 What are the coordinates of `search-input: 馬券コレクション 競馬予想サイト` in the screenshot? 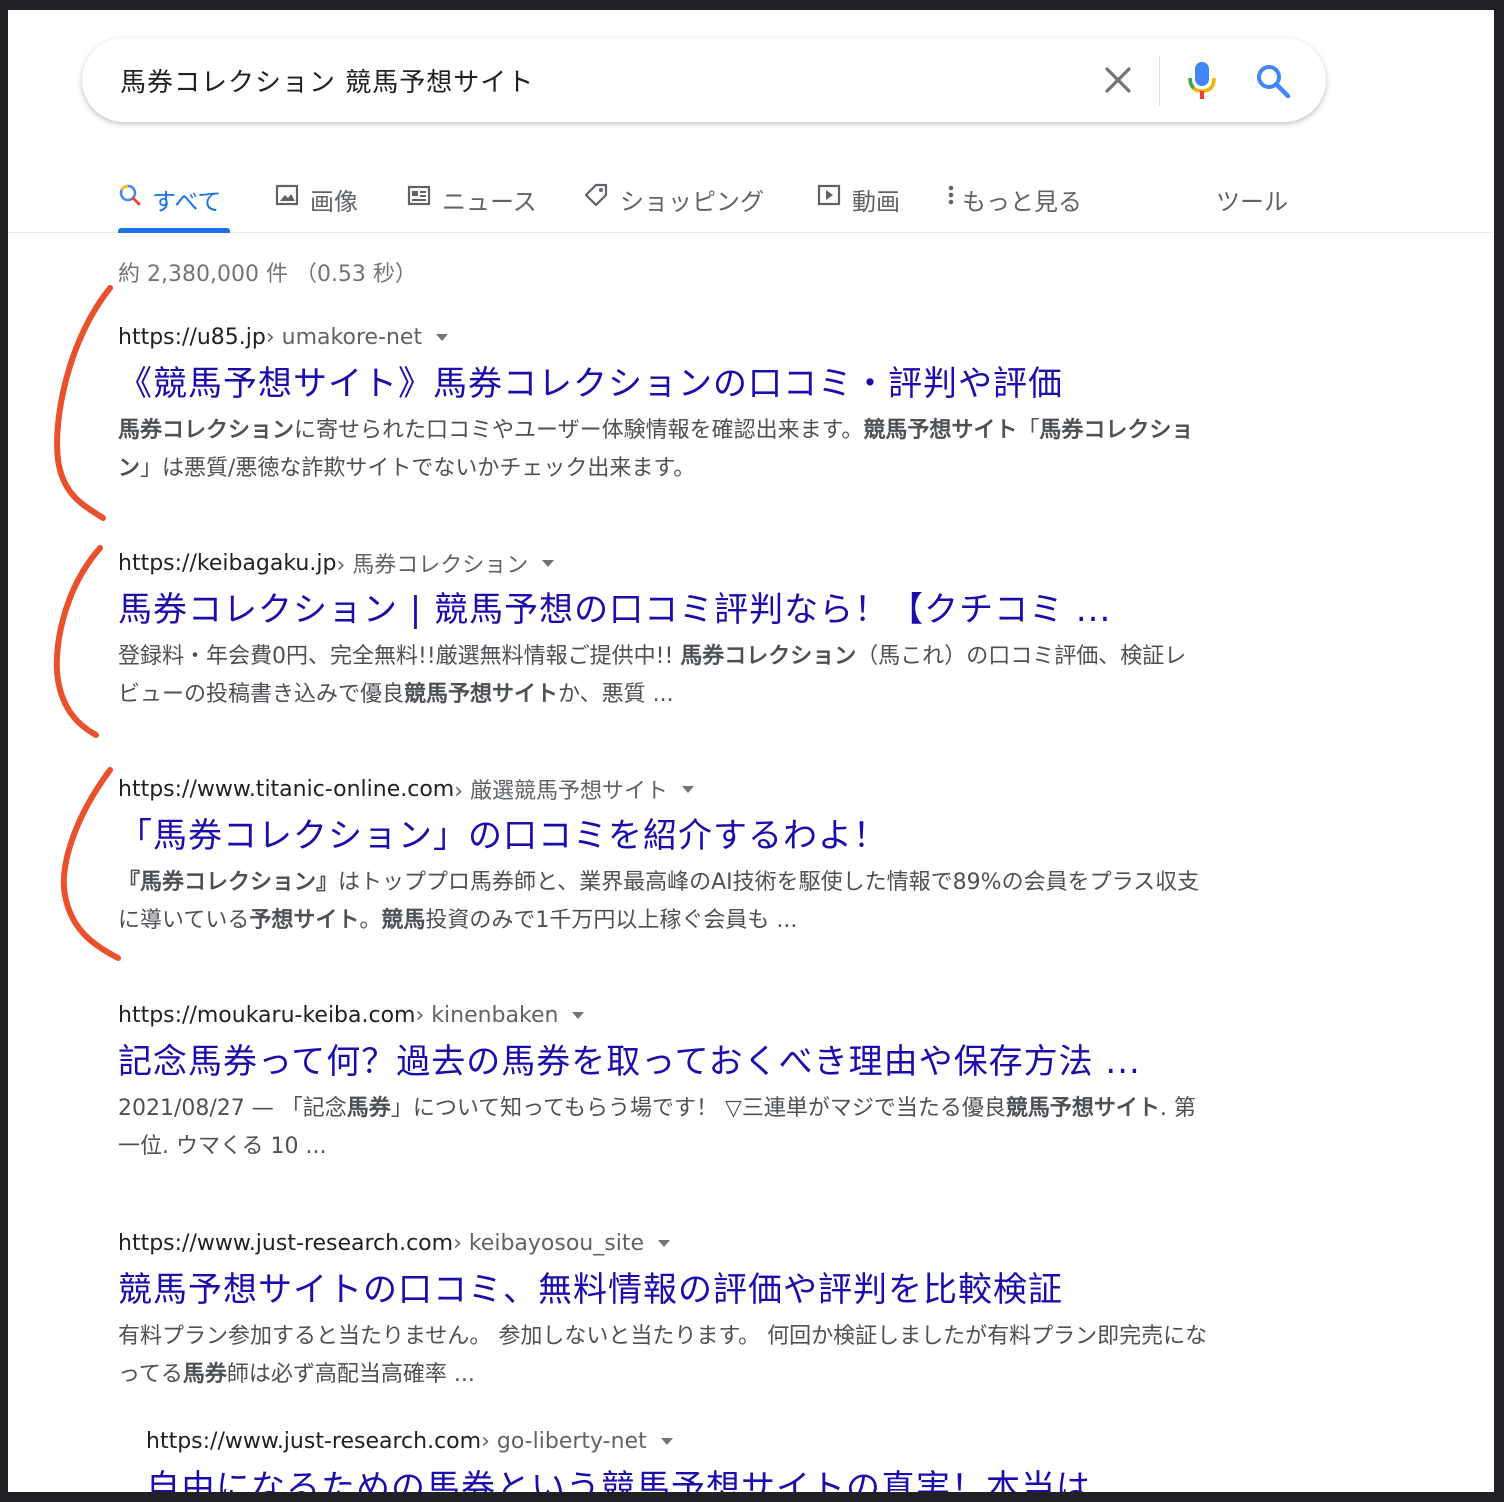 It's located at (327, 80).